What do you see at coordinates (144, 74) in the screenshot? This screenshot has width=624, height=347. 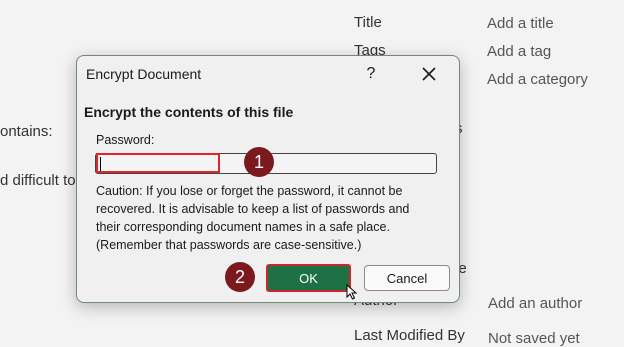 I see `dialog-title: Encrypt Document` at bounding box center [144, 74].